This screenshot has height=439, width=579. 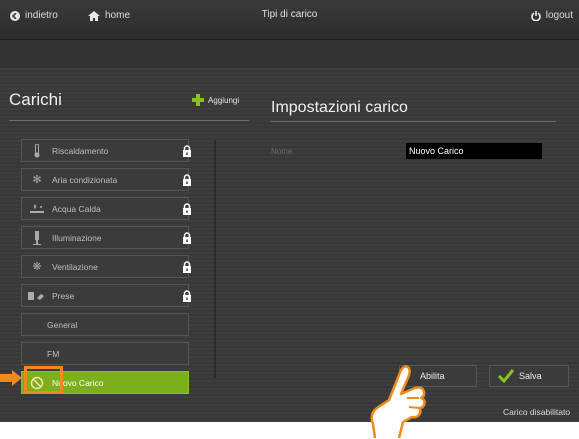 I want to click on snowflake-icon: ✻, so click(x=37, y=180).